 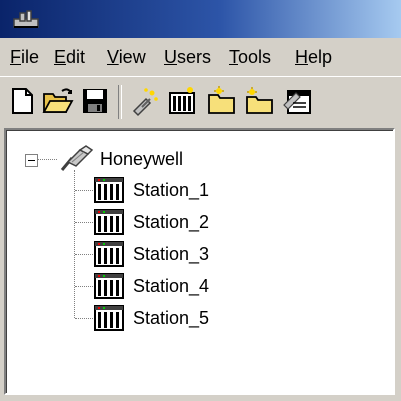 I want to click on menu-view: View, so click(x=126, y=57).